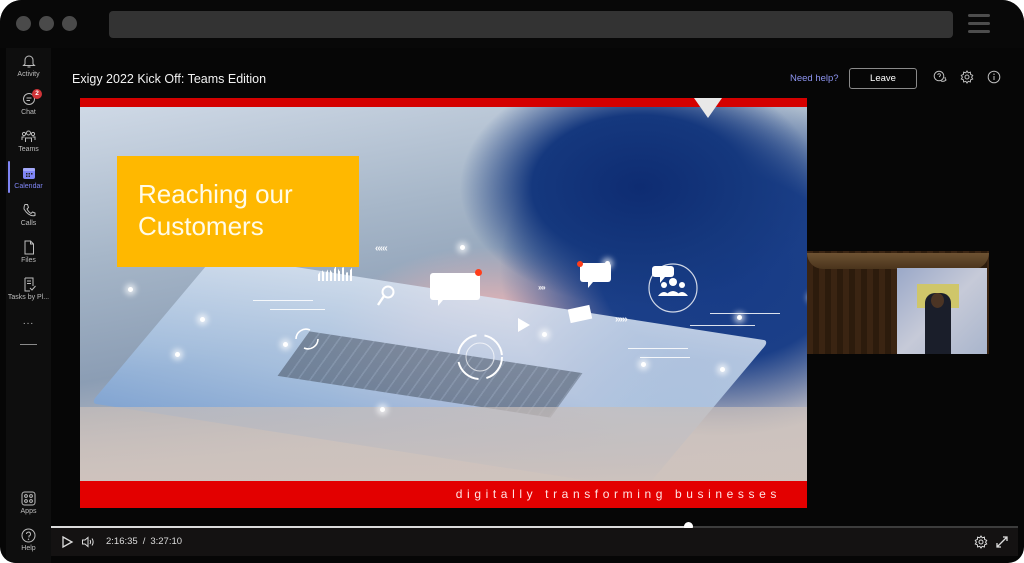 Image resolution: width=1024 pixels, height=563 pixels. What do you see at coordinates (940, 77) in the screenshot?
I see `feedback-icon` at bounding box center [940, 77].